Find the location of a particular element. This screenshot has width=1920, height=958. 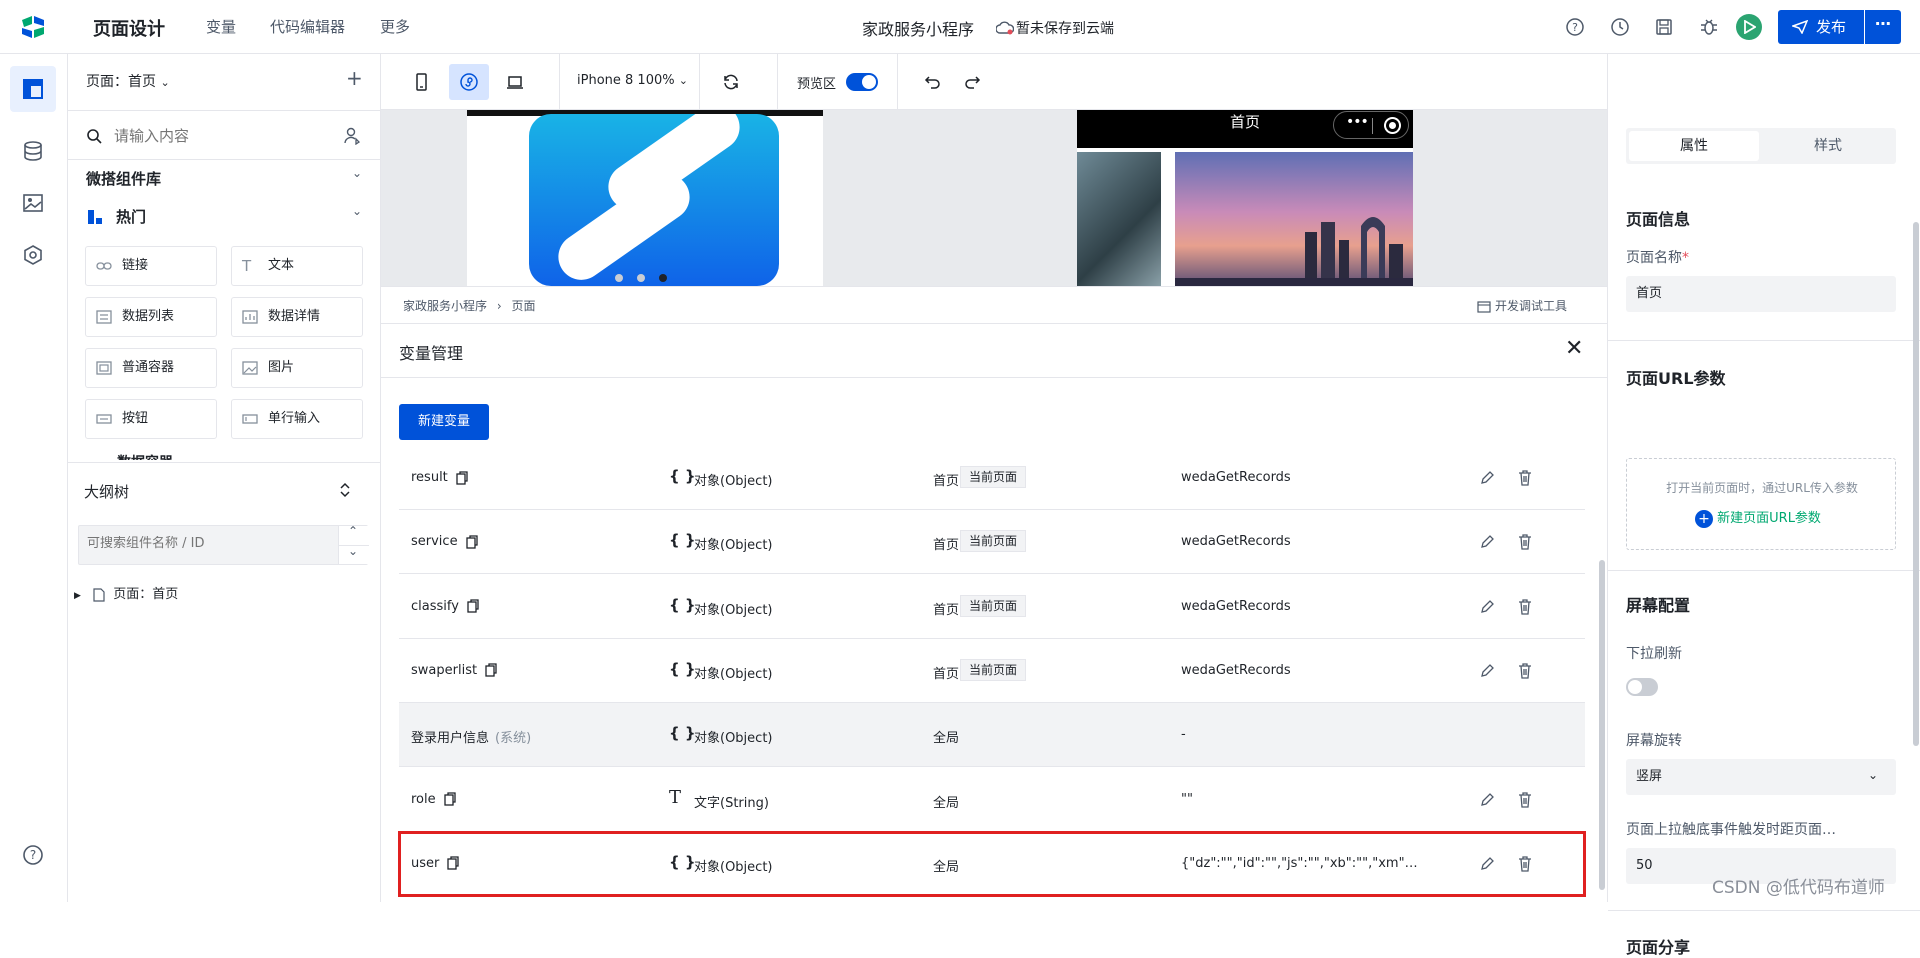

variable-row: role T 文字(String) 全局 "" is located at coordinates (992, 800).